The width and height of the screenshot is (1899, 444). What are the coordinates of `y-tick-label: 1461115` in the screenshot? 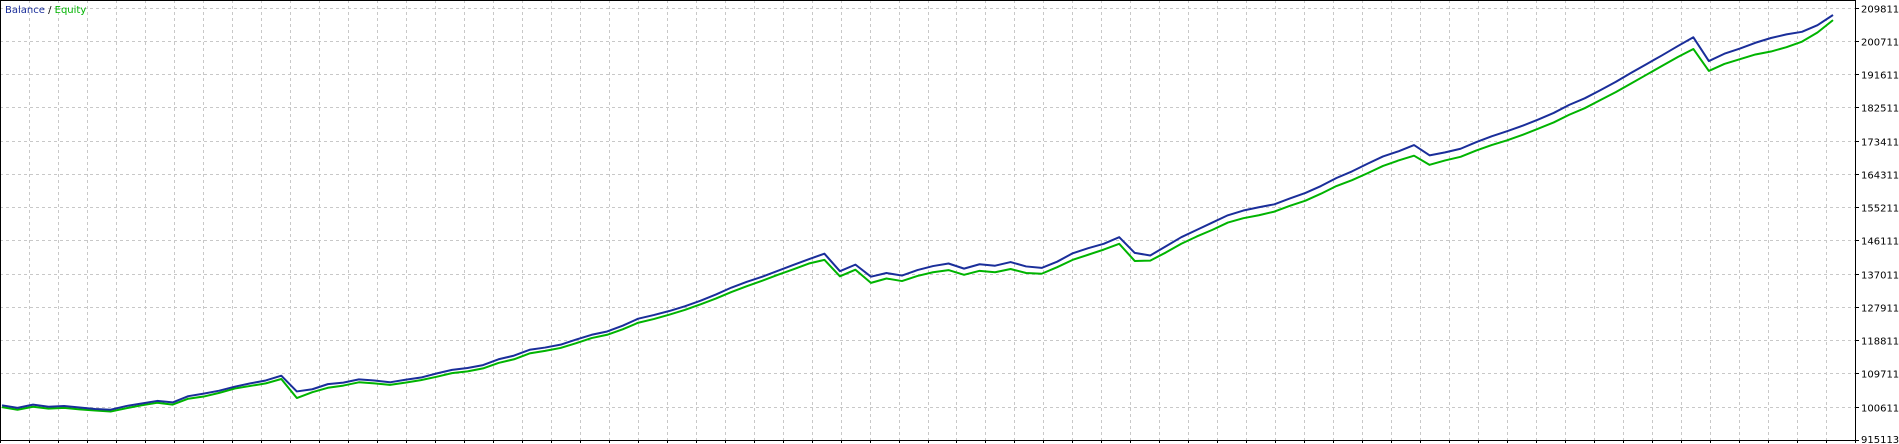 It's located at (1880, 242).